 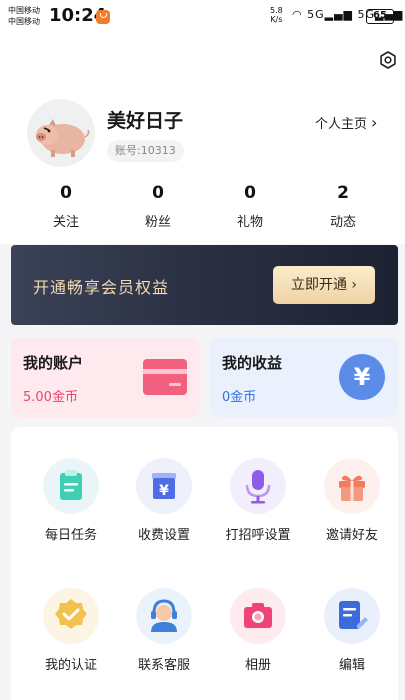 I want to click on stat-label: 关注, so click(x=65, y=222).